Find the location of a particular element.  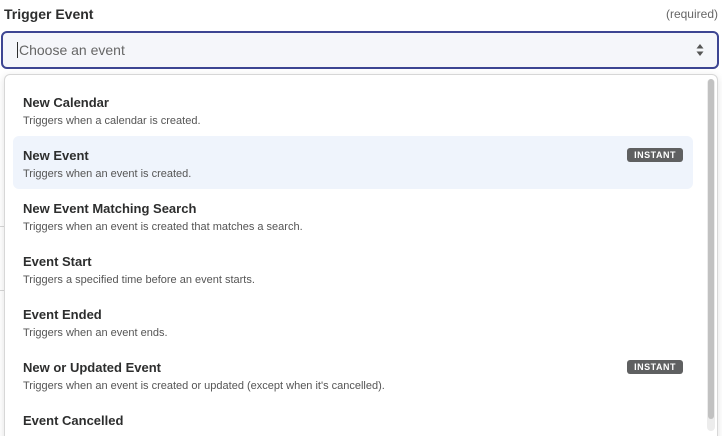

select-placeholder: Choose an event is located at coordinates (72, 50).